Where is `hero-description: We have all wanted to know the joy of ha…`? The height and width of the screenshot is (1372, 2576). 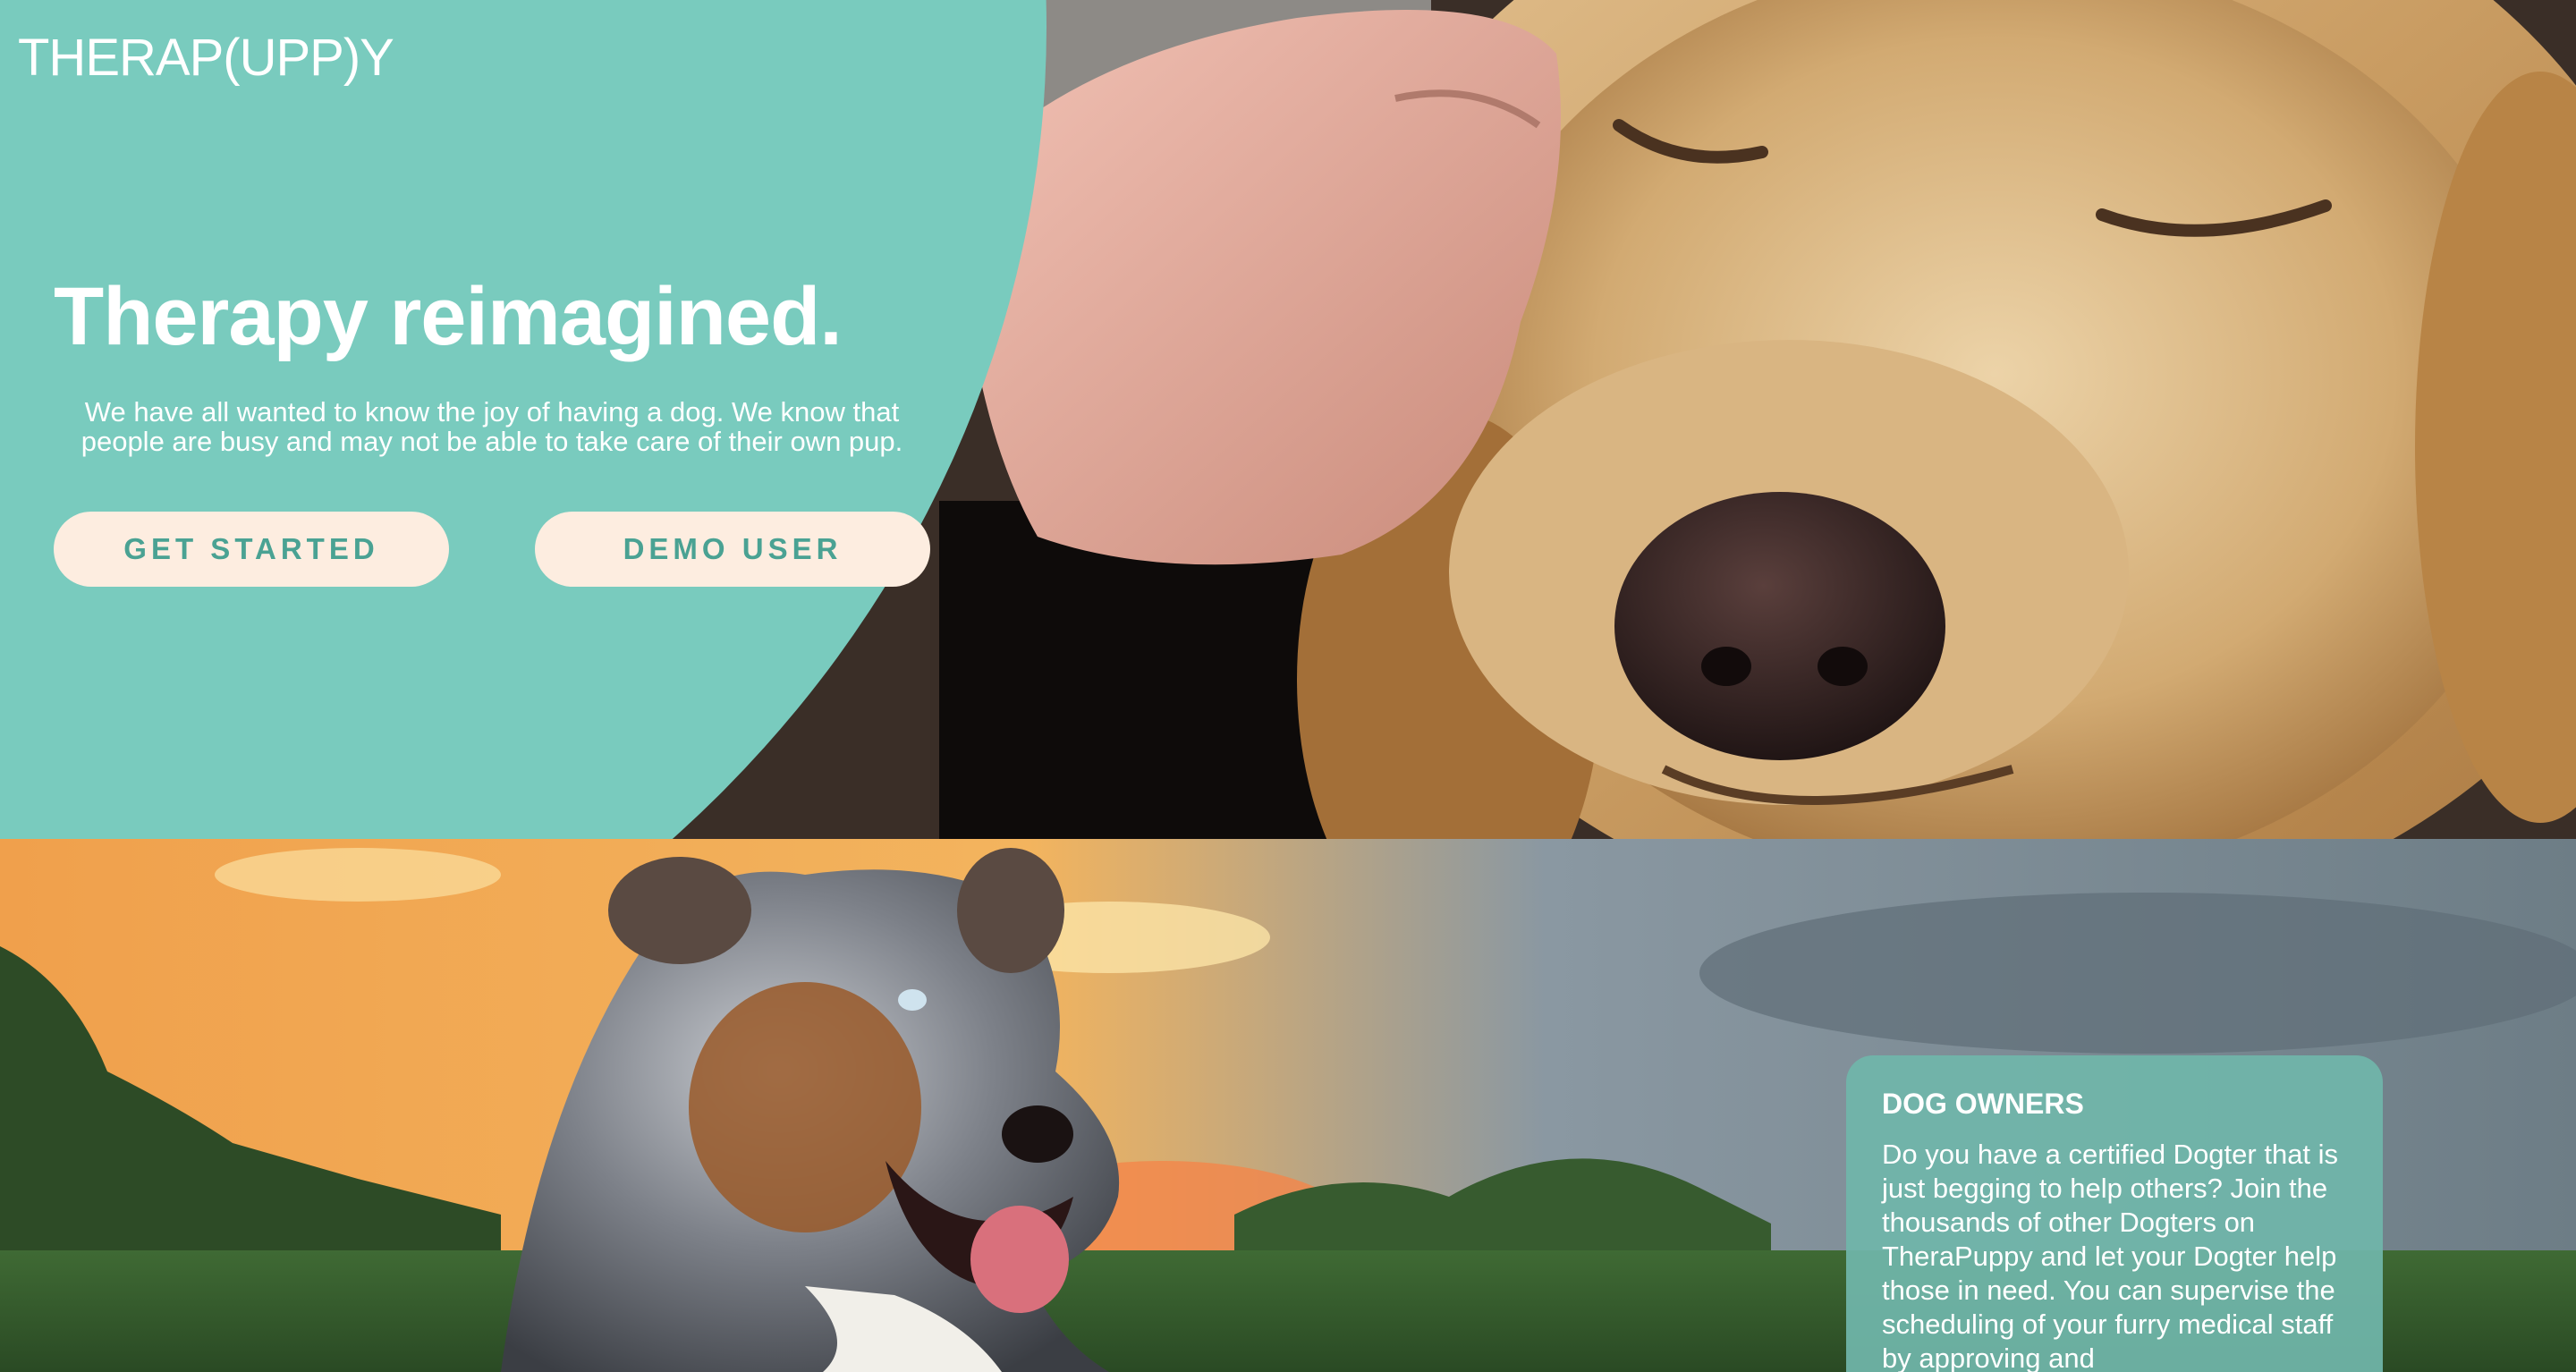 hero-description: We have all wanted to know the joy of ha… is located at coordinates (491, 426).